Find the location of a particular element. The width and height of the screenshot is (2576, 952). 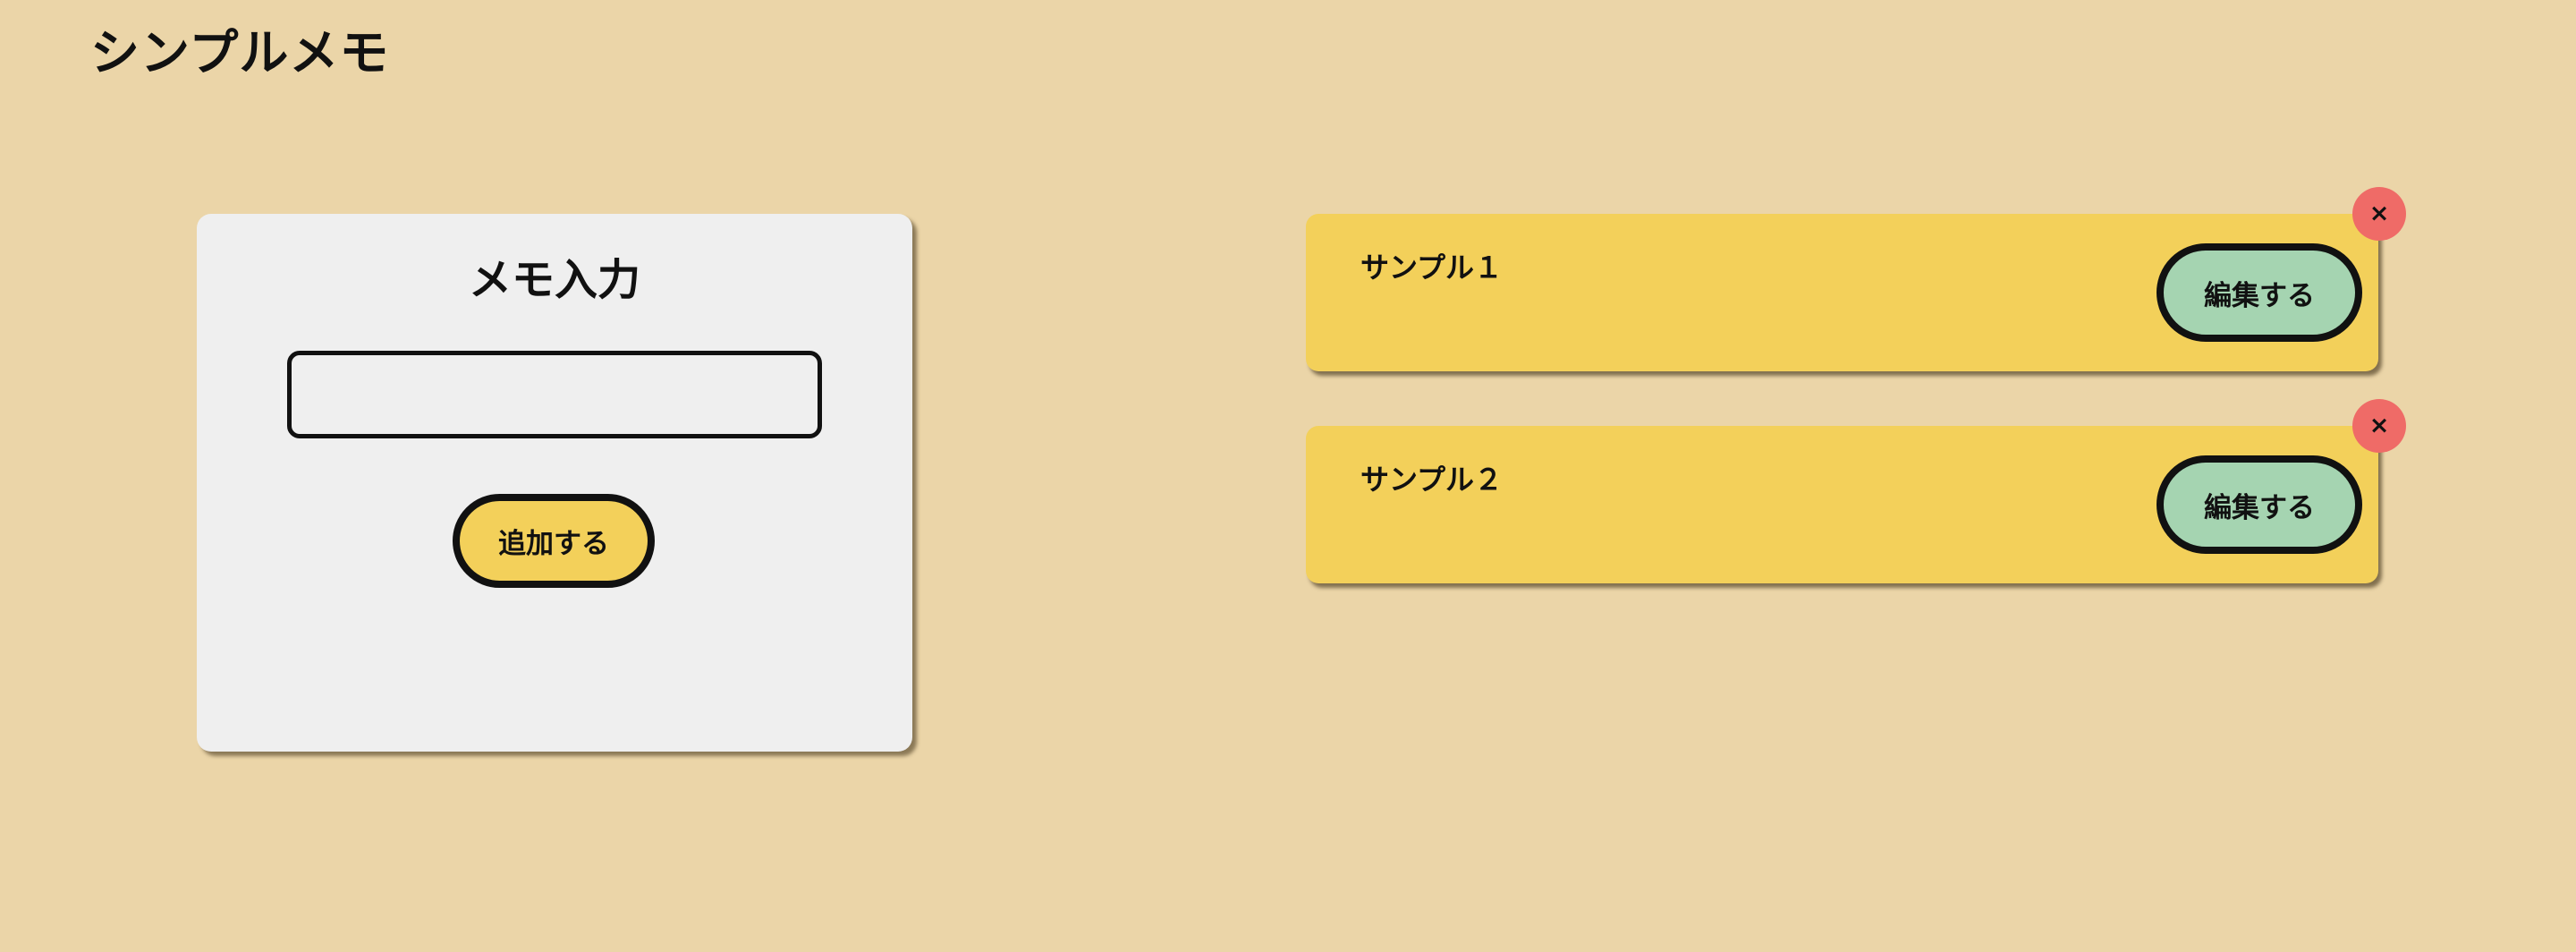

memo-input-title: メモ入力 is located at coordinates (554, 280).